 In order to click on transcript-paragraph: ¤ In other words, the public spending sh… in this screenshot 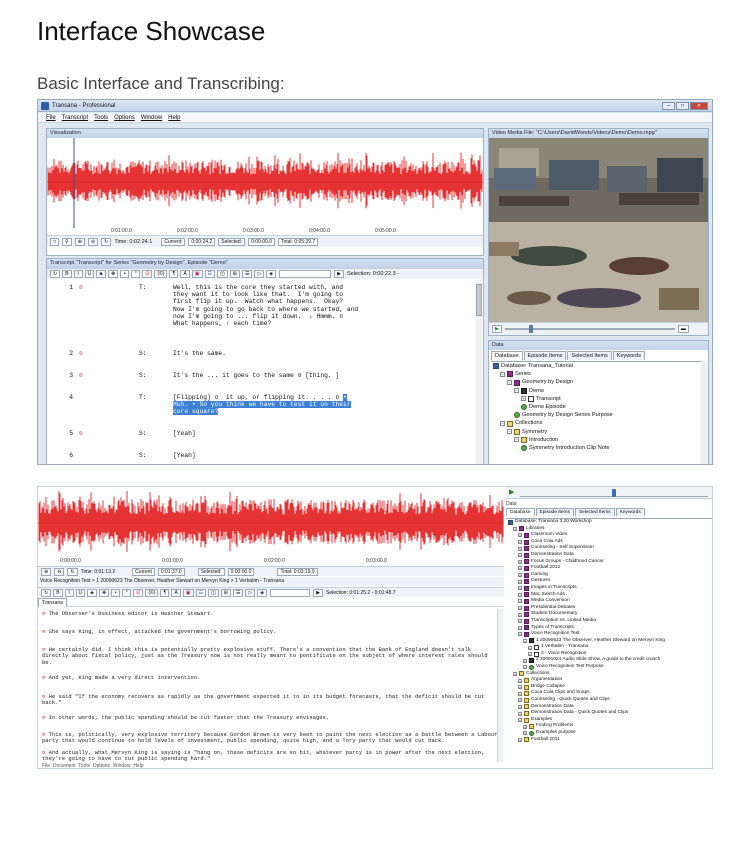, I will do `click(271, 717)`.